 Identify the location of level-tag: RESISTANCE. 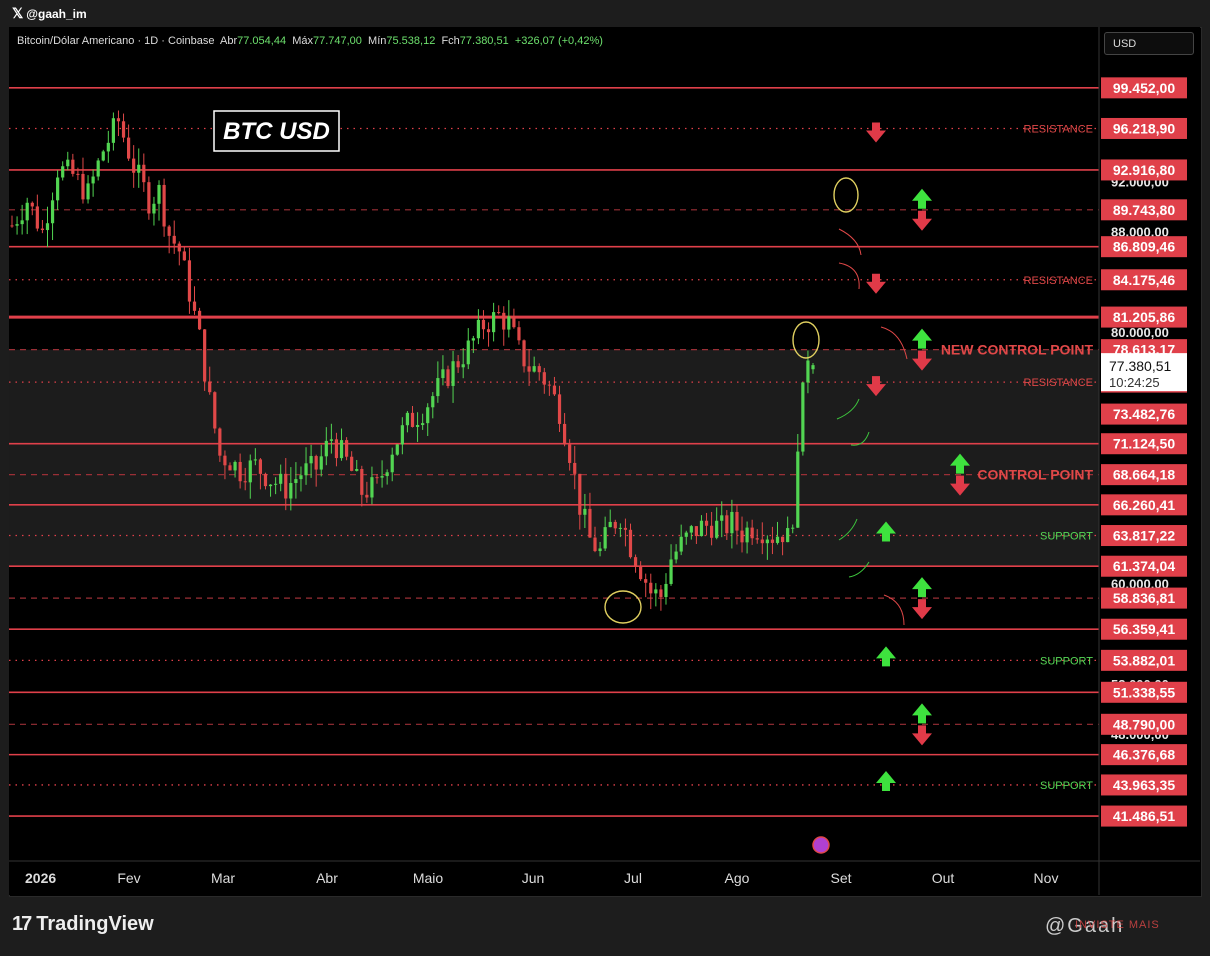
(1058, 281).